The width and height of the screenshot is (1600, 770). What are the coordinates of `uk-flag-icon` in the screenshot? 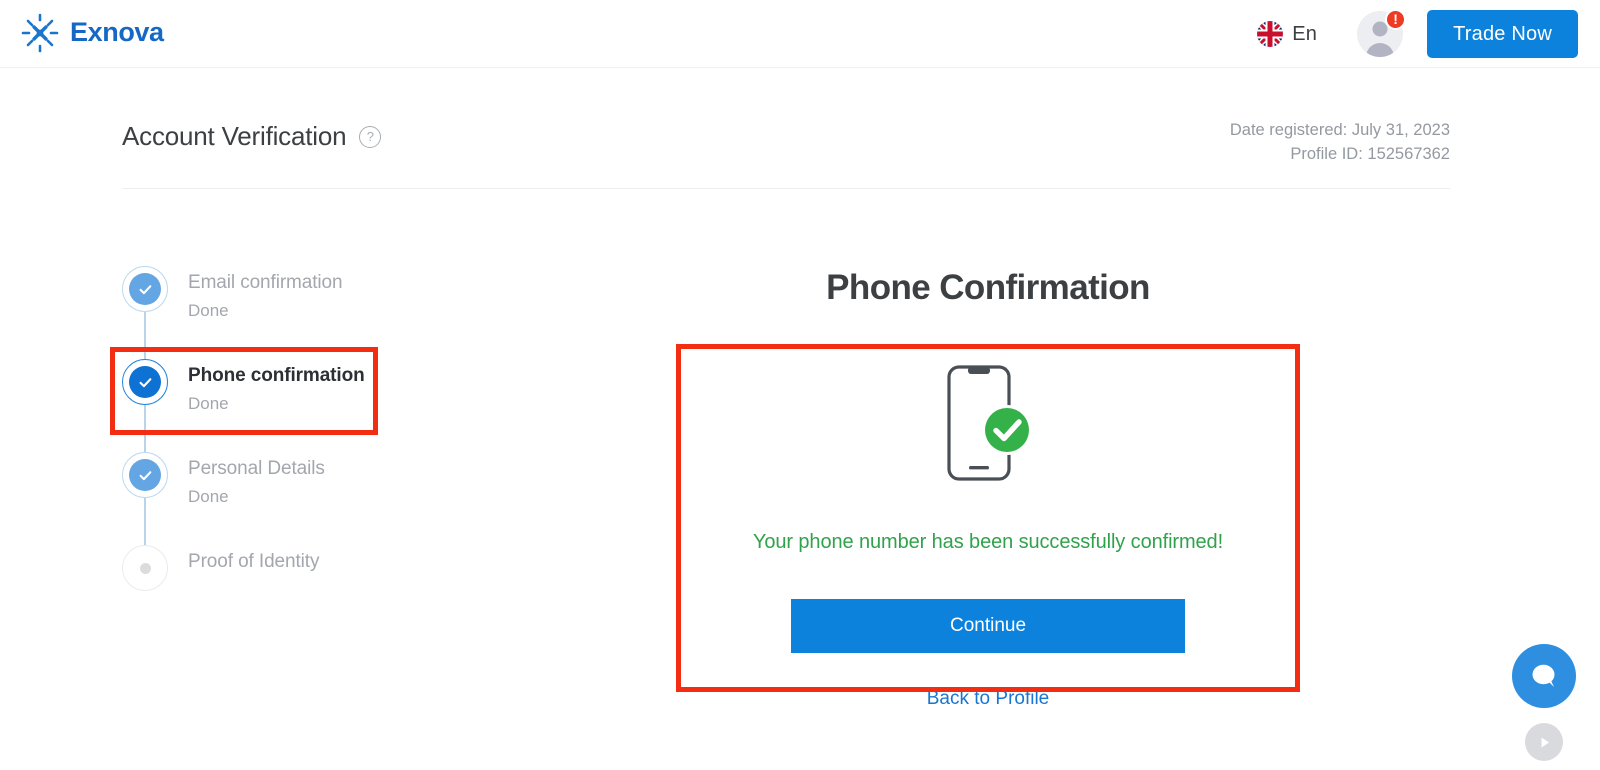 It's located at (1270, 34).